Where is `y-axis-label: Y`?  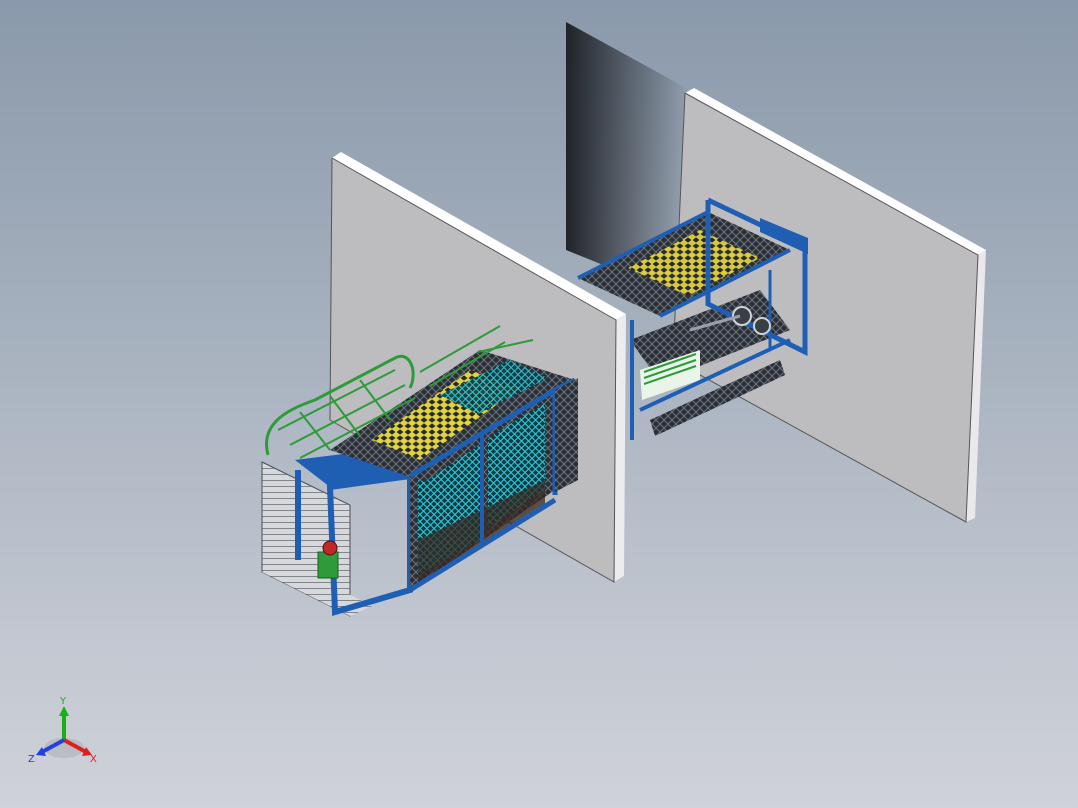
y-axis-label: Y is located at coordinates (63, 701).